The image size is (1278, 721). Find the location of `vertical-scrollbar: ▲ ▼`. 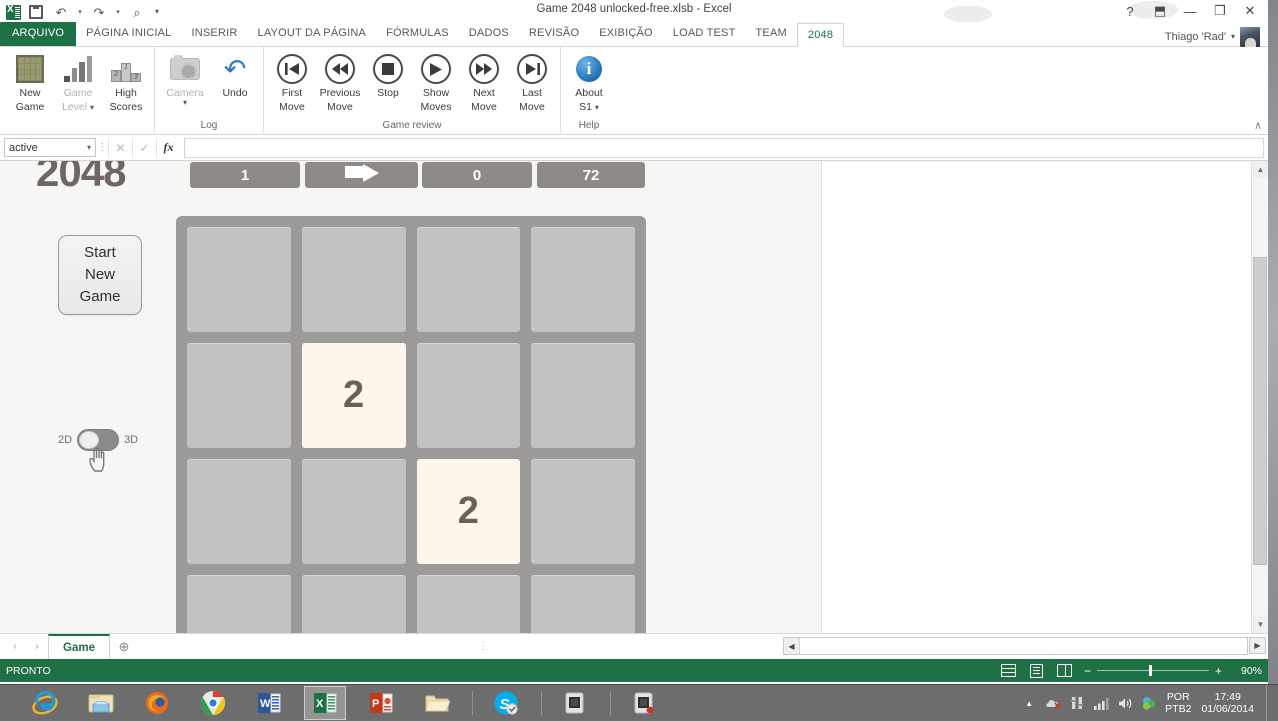

vertical-scrollbar: ▲ ▼ is located at coordinates (1259, 397).